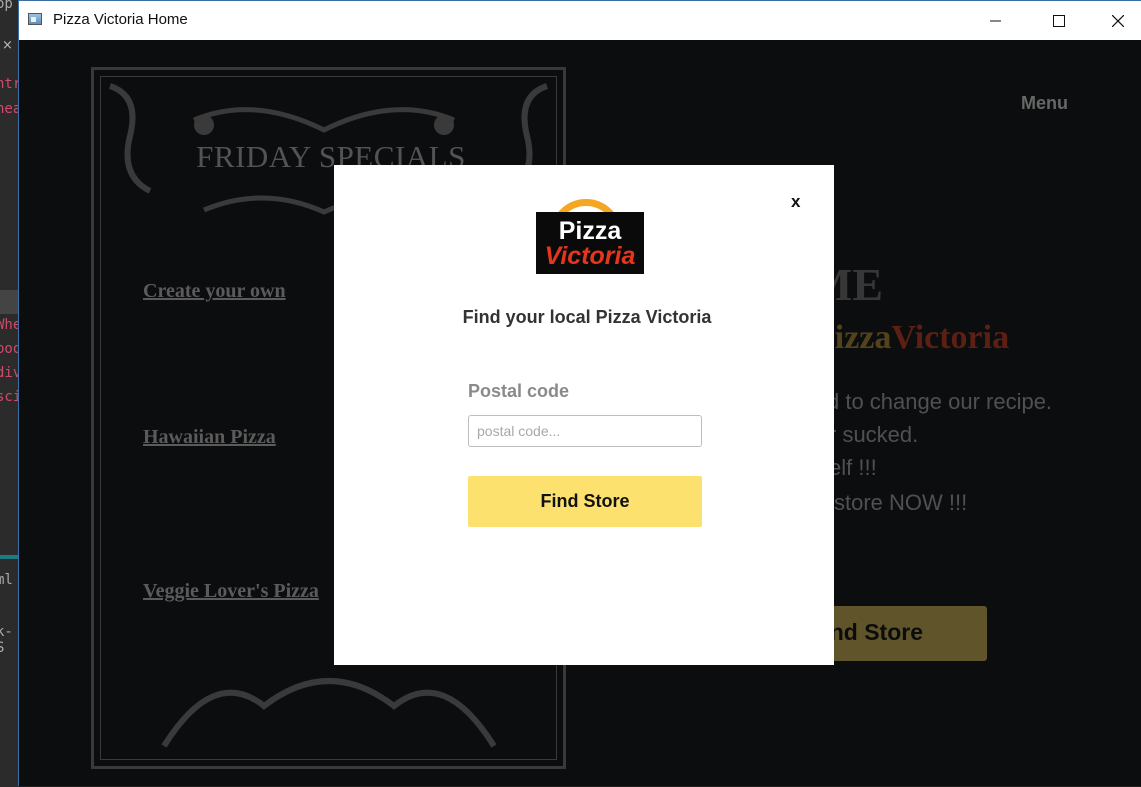  Describe the element at coordinates (120, 19) in the screenshot. I see `window-title: Pizza Victoria Home` at that location.